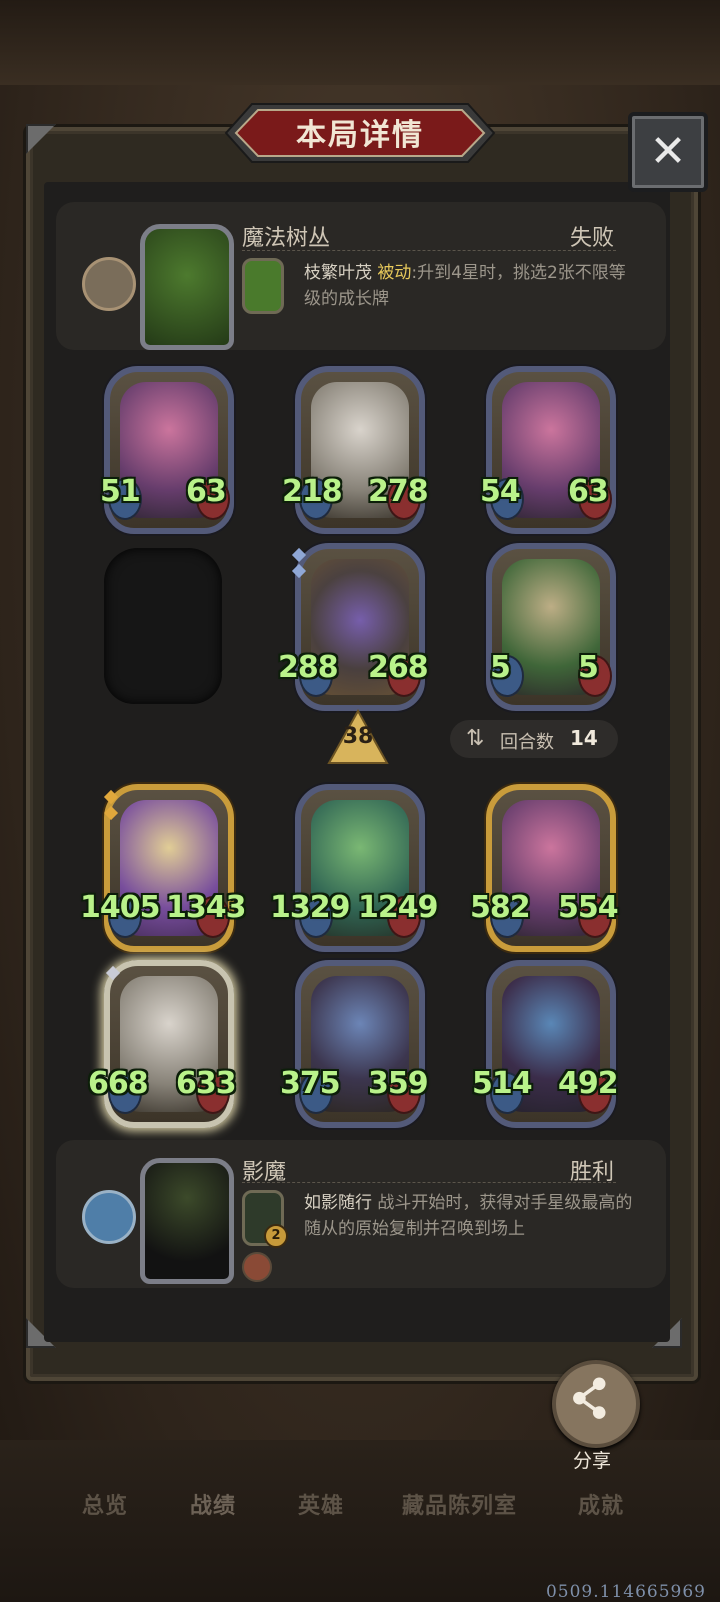 Image resolution: width=720 pixels, height=1602 pixels. I want to click on opponent-result: 失败, so click(592, 238).